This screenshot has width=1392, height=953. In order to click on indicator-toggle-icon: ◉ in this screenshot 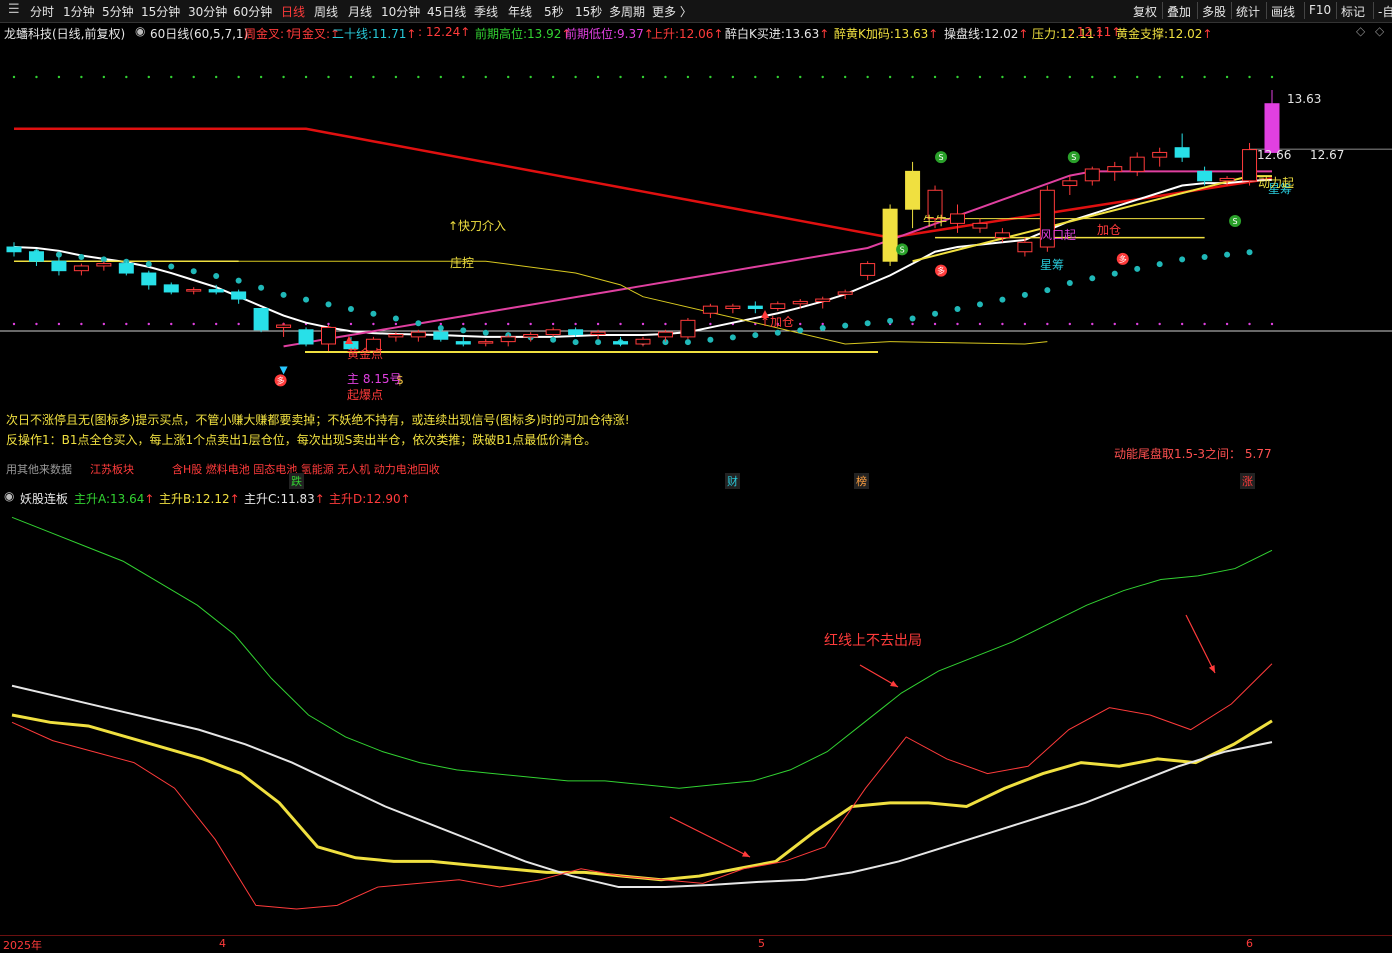, I will do `click(9, 496)`.